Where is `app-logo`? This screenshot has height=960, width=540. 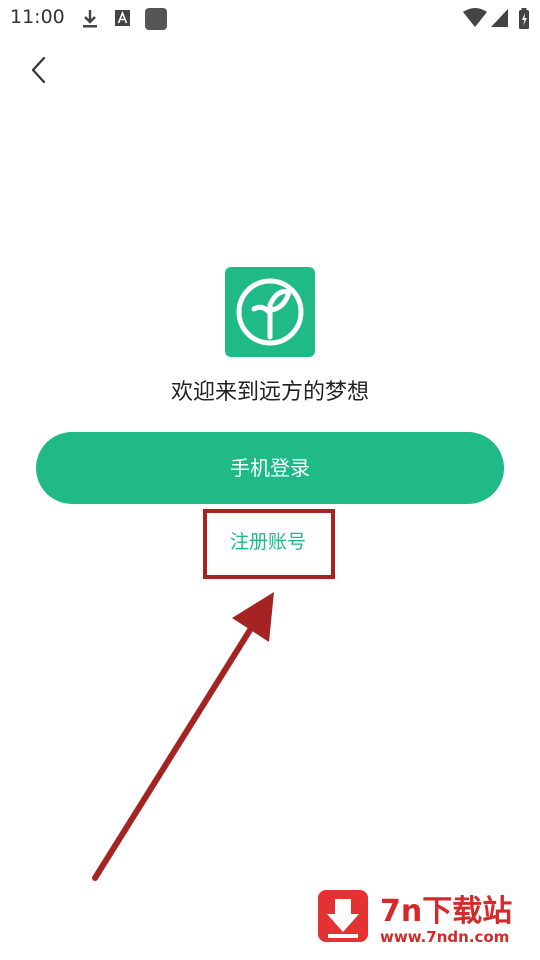 app-logo is located at coordinates (270, 312).